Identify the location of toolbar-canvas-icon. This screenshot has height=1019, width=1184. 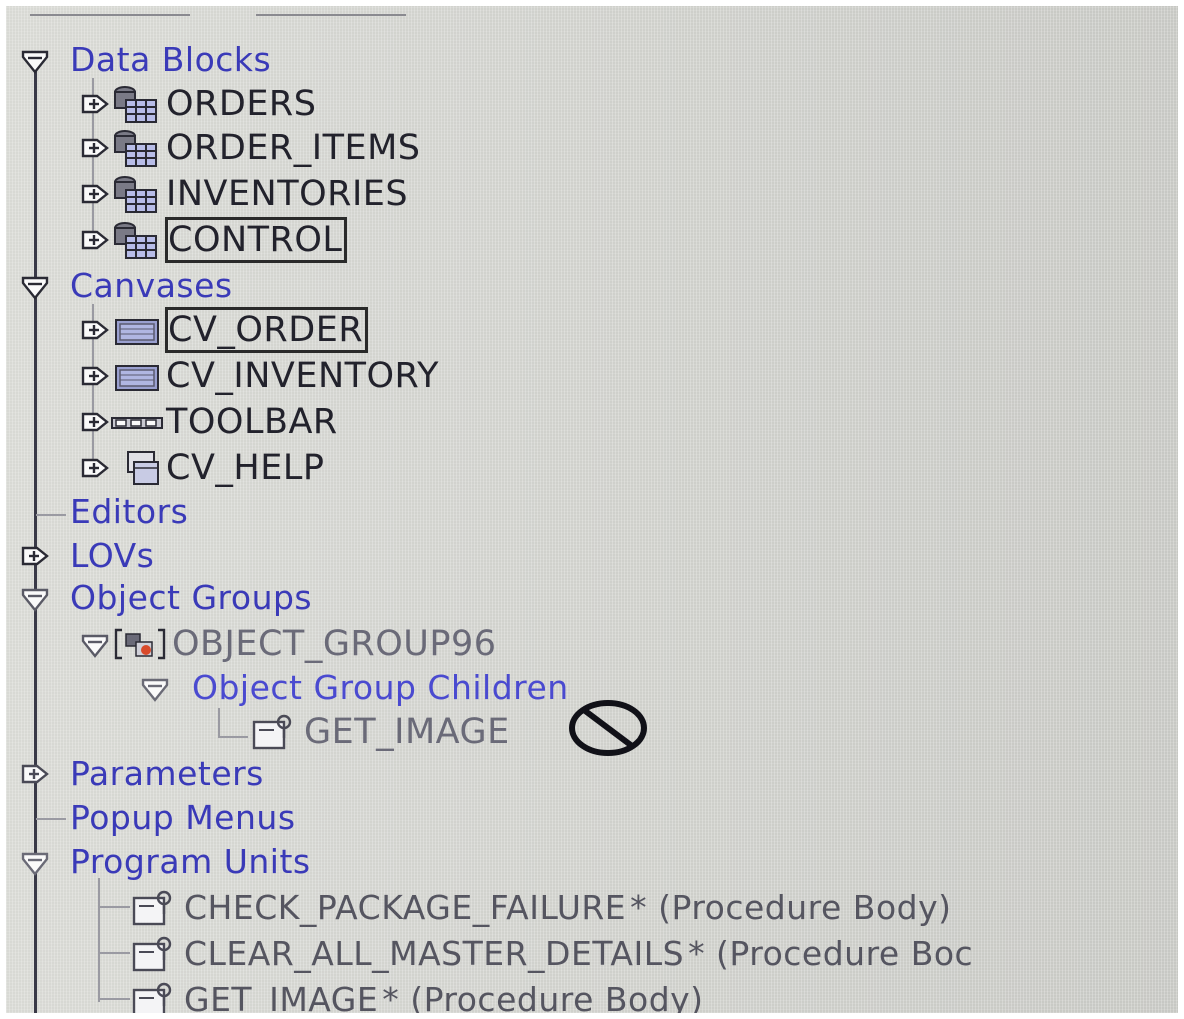
(137, 422).